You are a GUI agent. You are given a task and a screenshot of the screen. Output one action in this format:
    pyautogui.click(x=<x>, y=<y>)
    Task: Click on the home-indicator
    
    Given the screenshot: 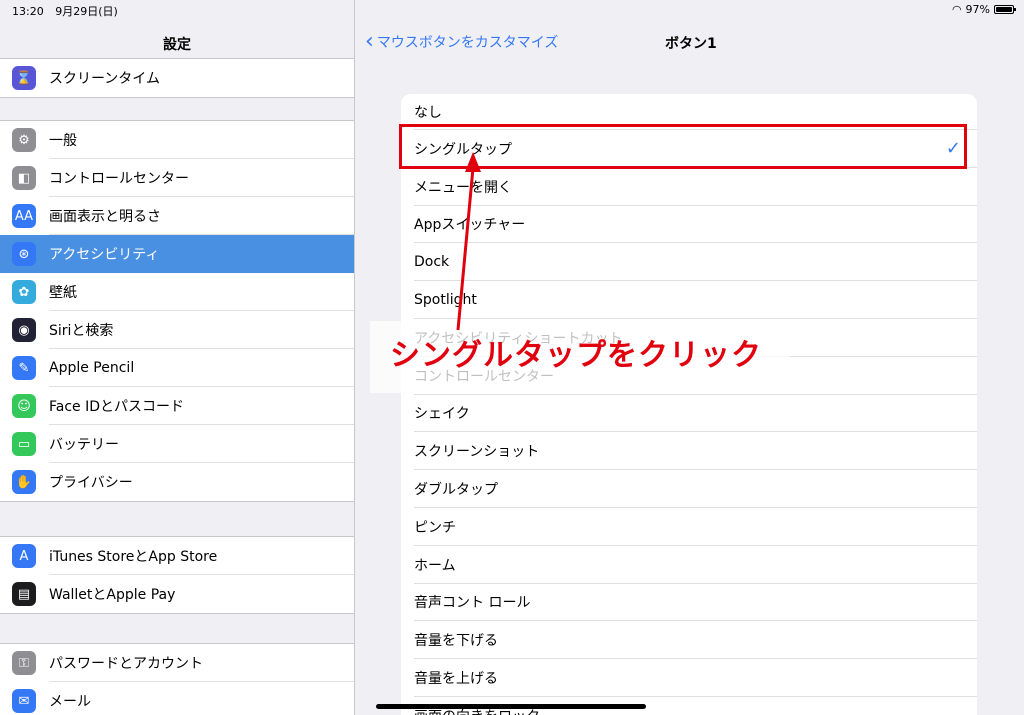 What is the action you would take?
    pyautogui.click(x=511, y=706)
    